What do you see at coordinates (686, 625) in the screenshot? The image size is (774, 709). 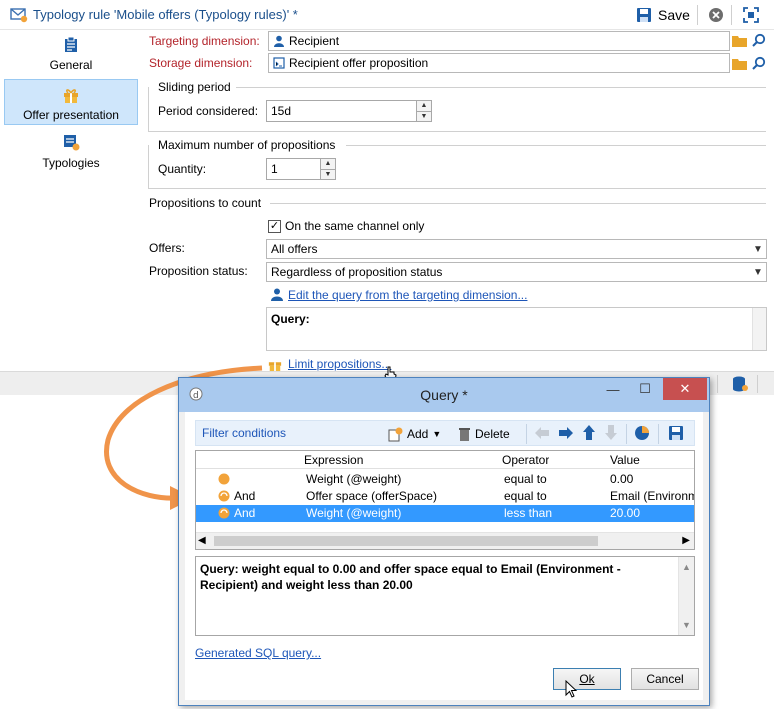 I see `scroll-down-icon: ▼` at bounding box center [686, 625].